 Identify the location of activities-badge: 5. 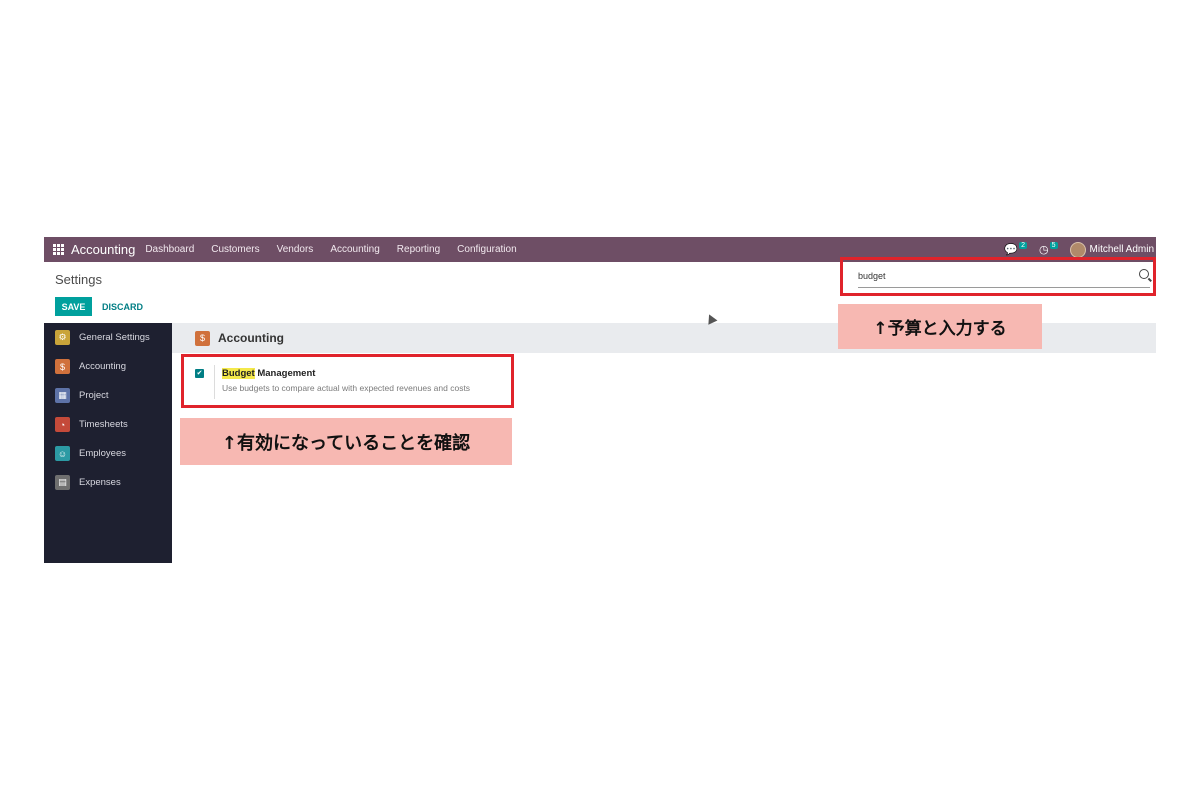
(1053, 245).